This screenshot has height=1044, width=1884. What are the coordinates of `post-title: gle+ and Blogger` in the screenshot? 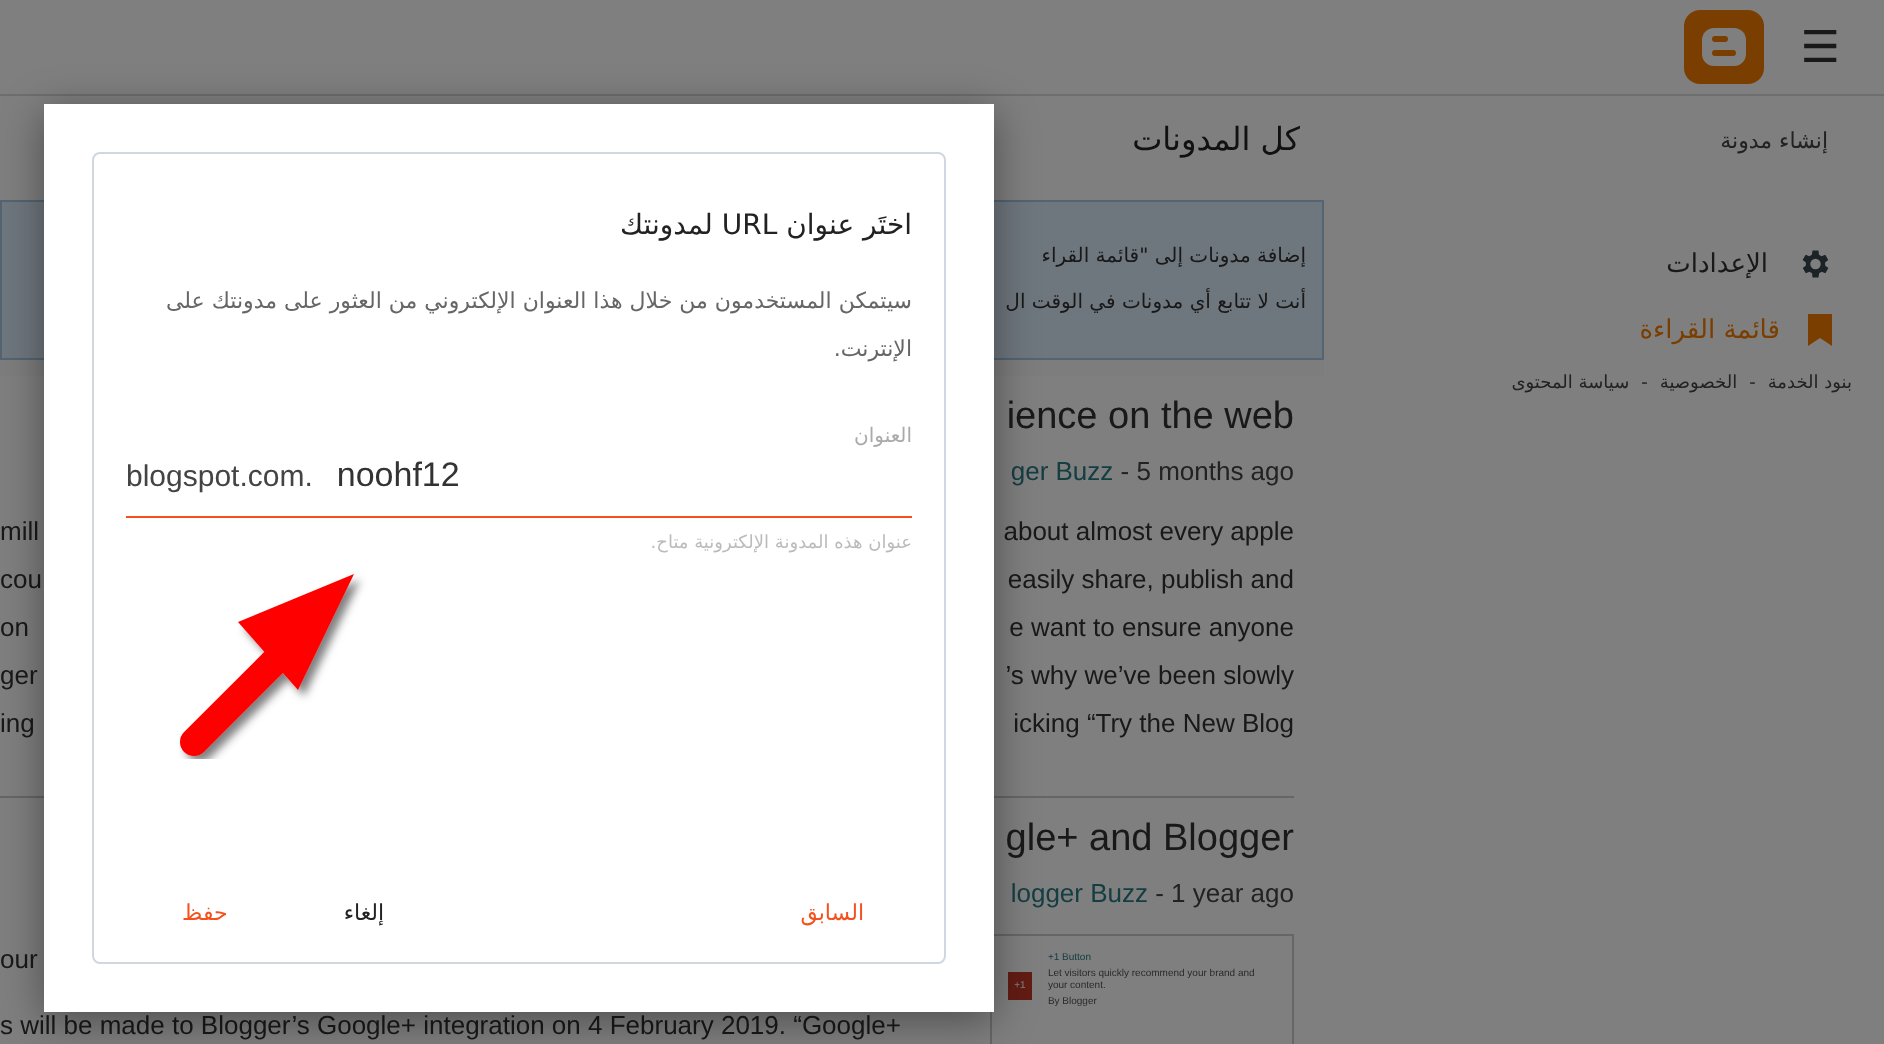 It's located at (1149, 839).